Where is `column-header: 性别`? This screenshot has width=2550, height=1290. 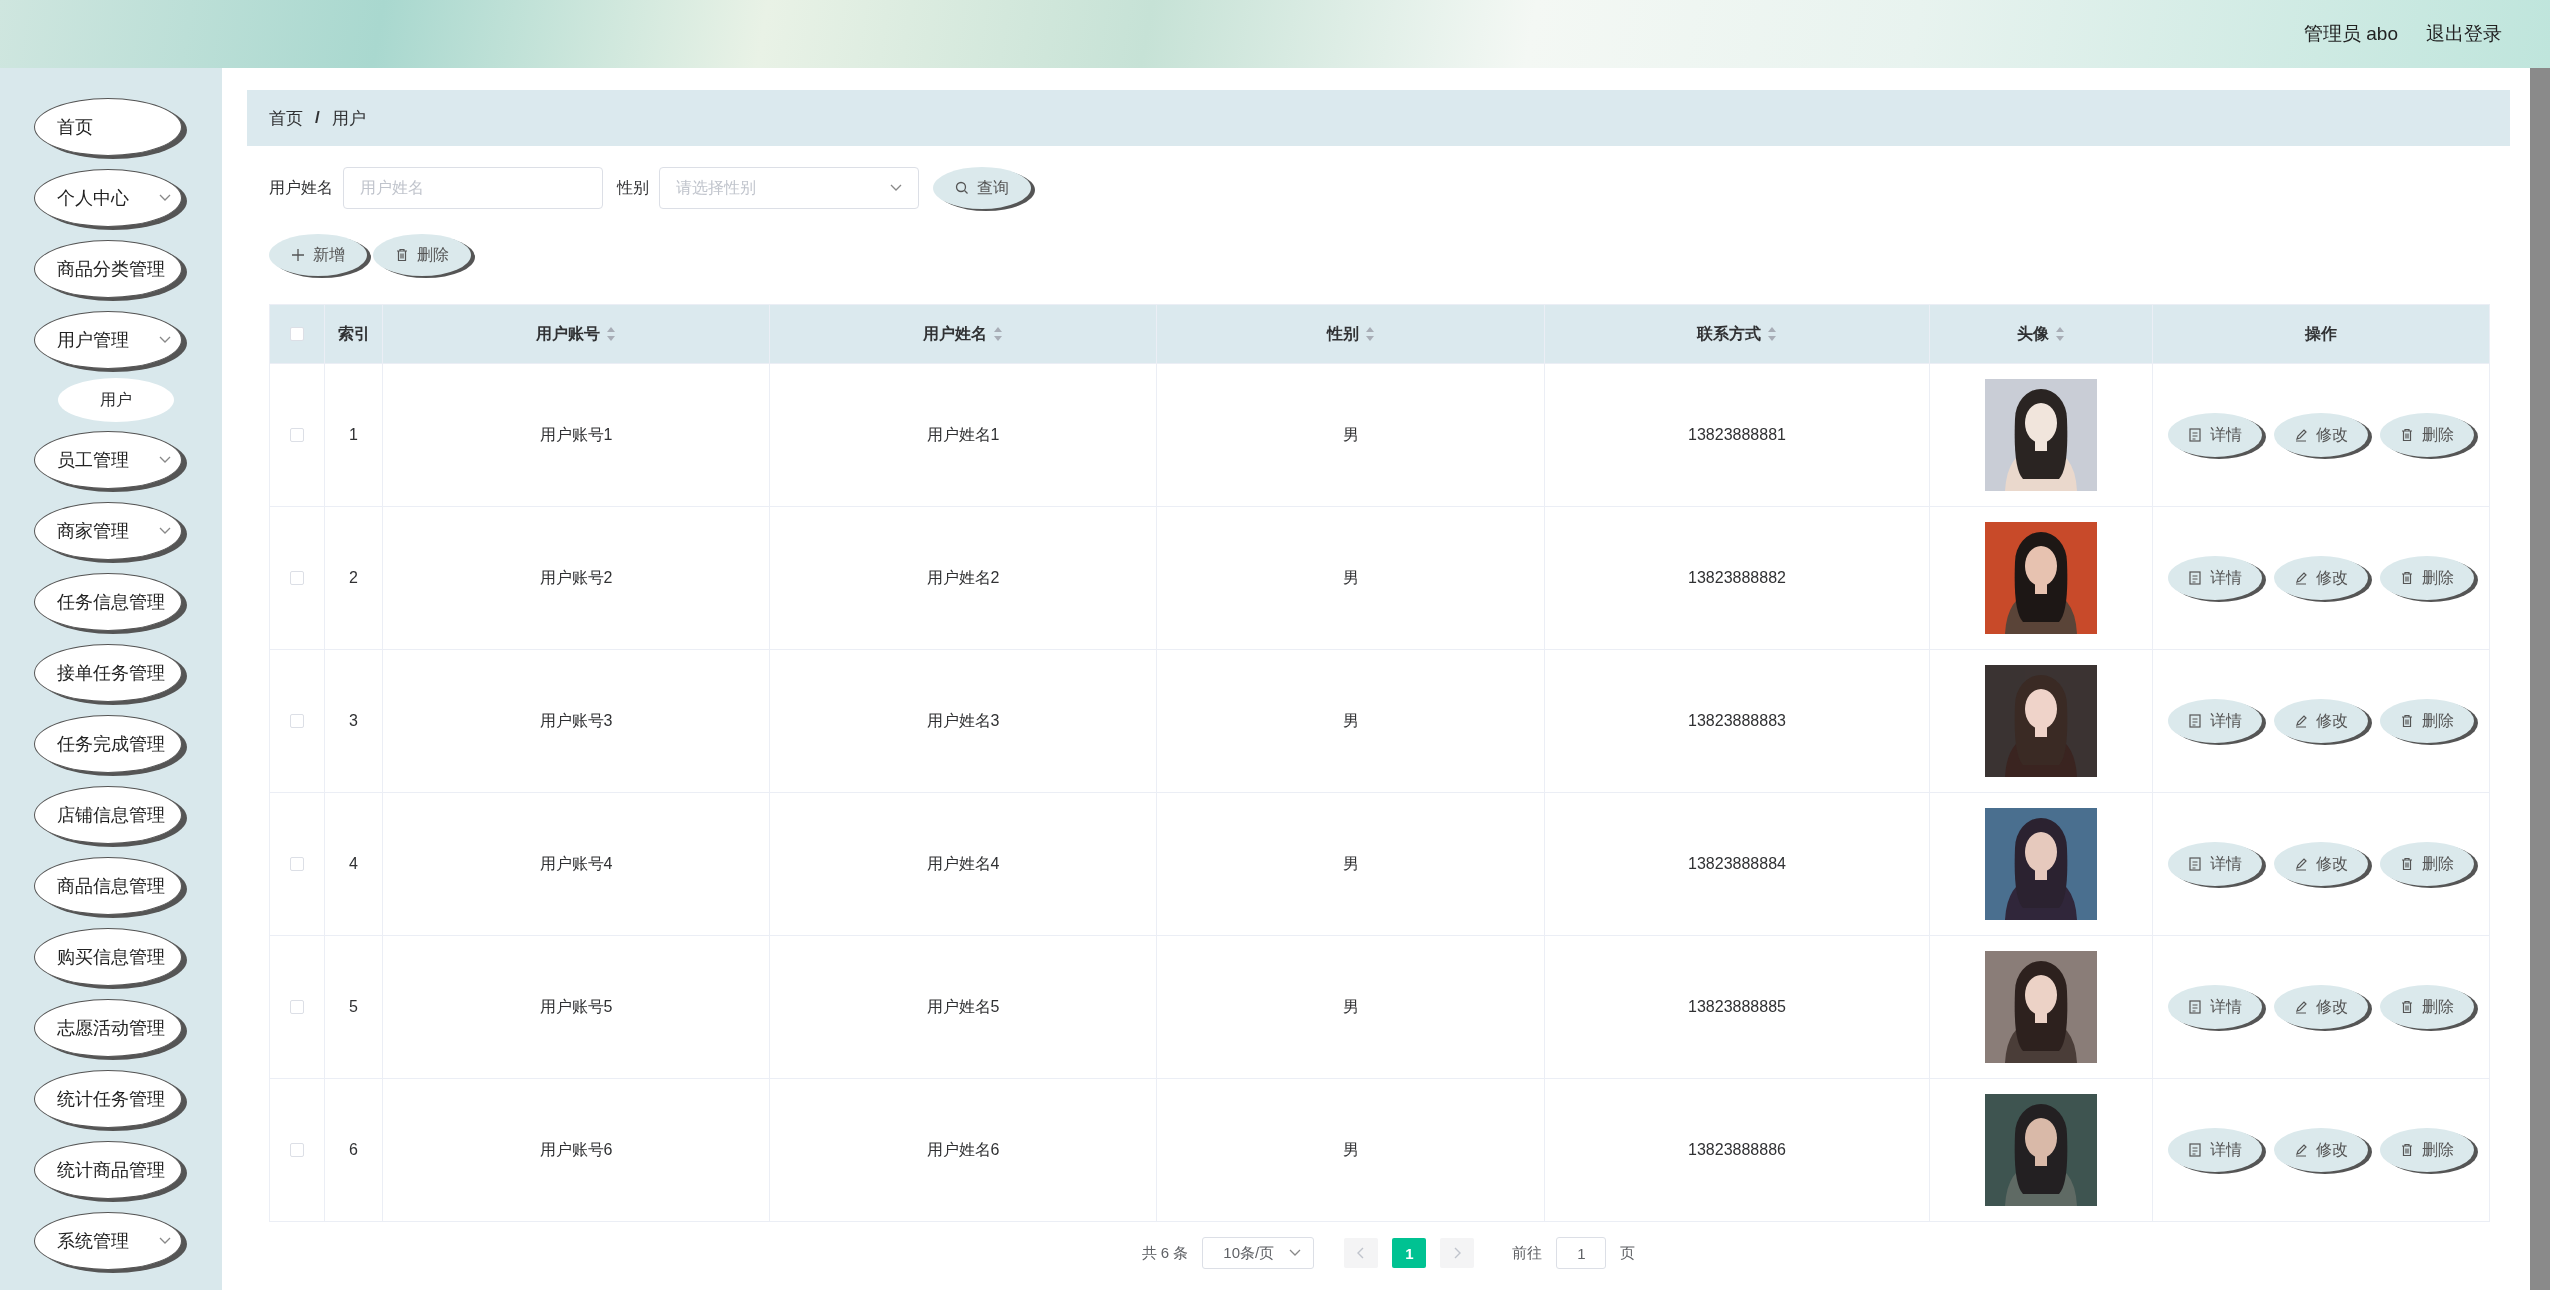 column-header: 性别 is located at coordinates (1350, 334).